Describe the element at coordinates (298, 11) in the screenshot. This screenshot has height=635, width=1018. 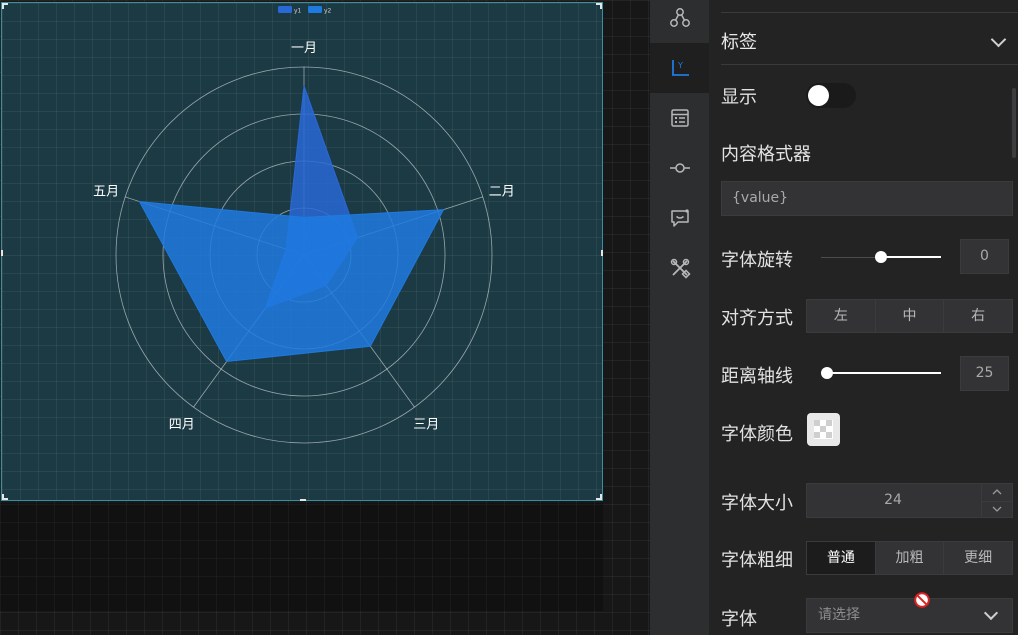
I see `legend-label: y1` at that location.